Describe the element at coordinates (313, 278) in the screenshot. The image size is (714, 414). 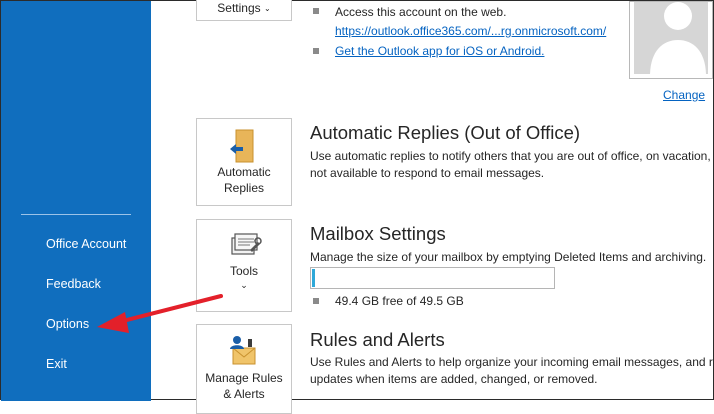
I see `mailbox-usage-fill` at that location.